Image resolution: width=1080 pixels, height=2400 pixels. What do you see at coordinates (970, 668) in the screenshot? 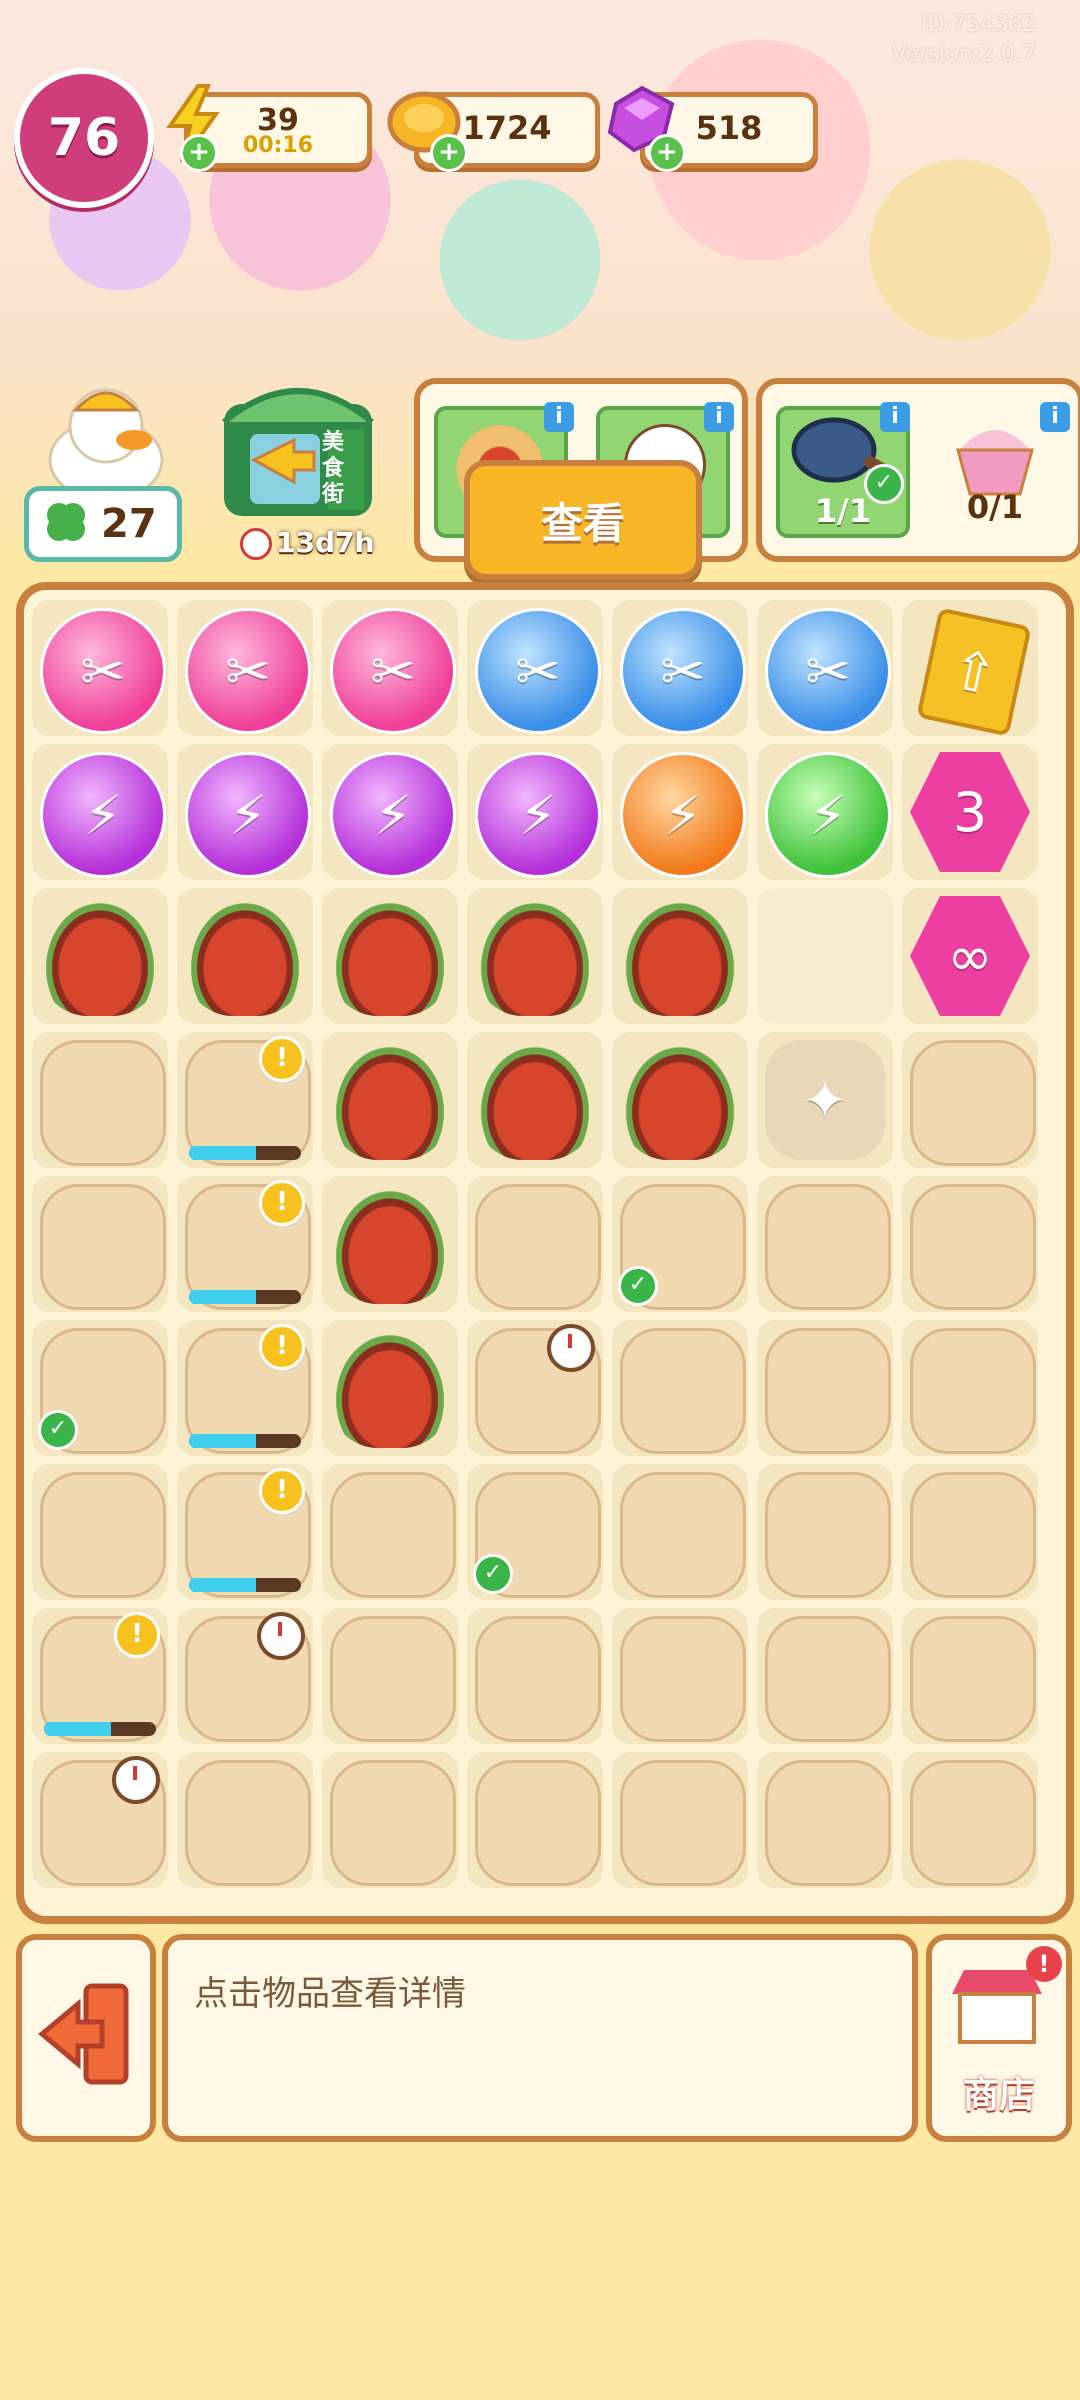
I see `board-cell: ⇧` at bounding box center [970, 668].